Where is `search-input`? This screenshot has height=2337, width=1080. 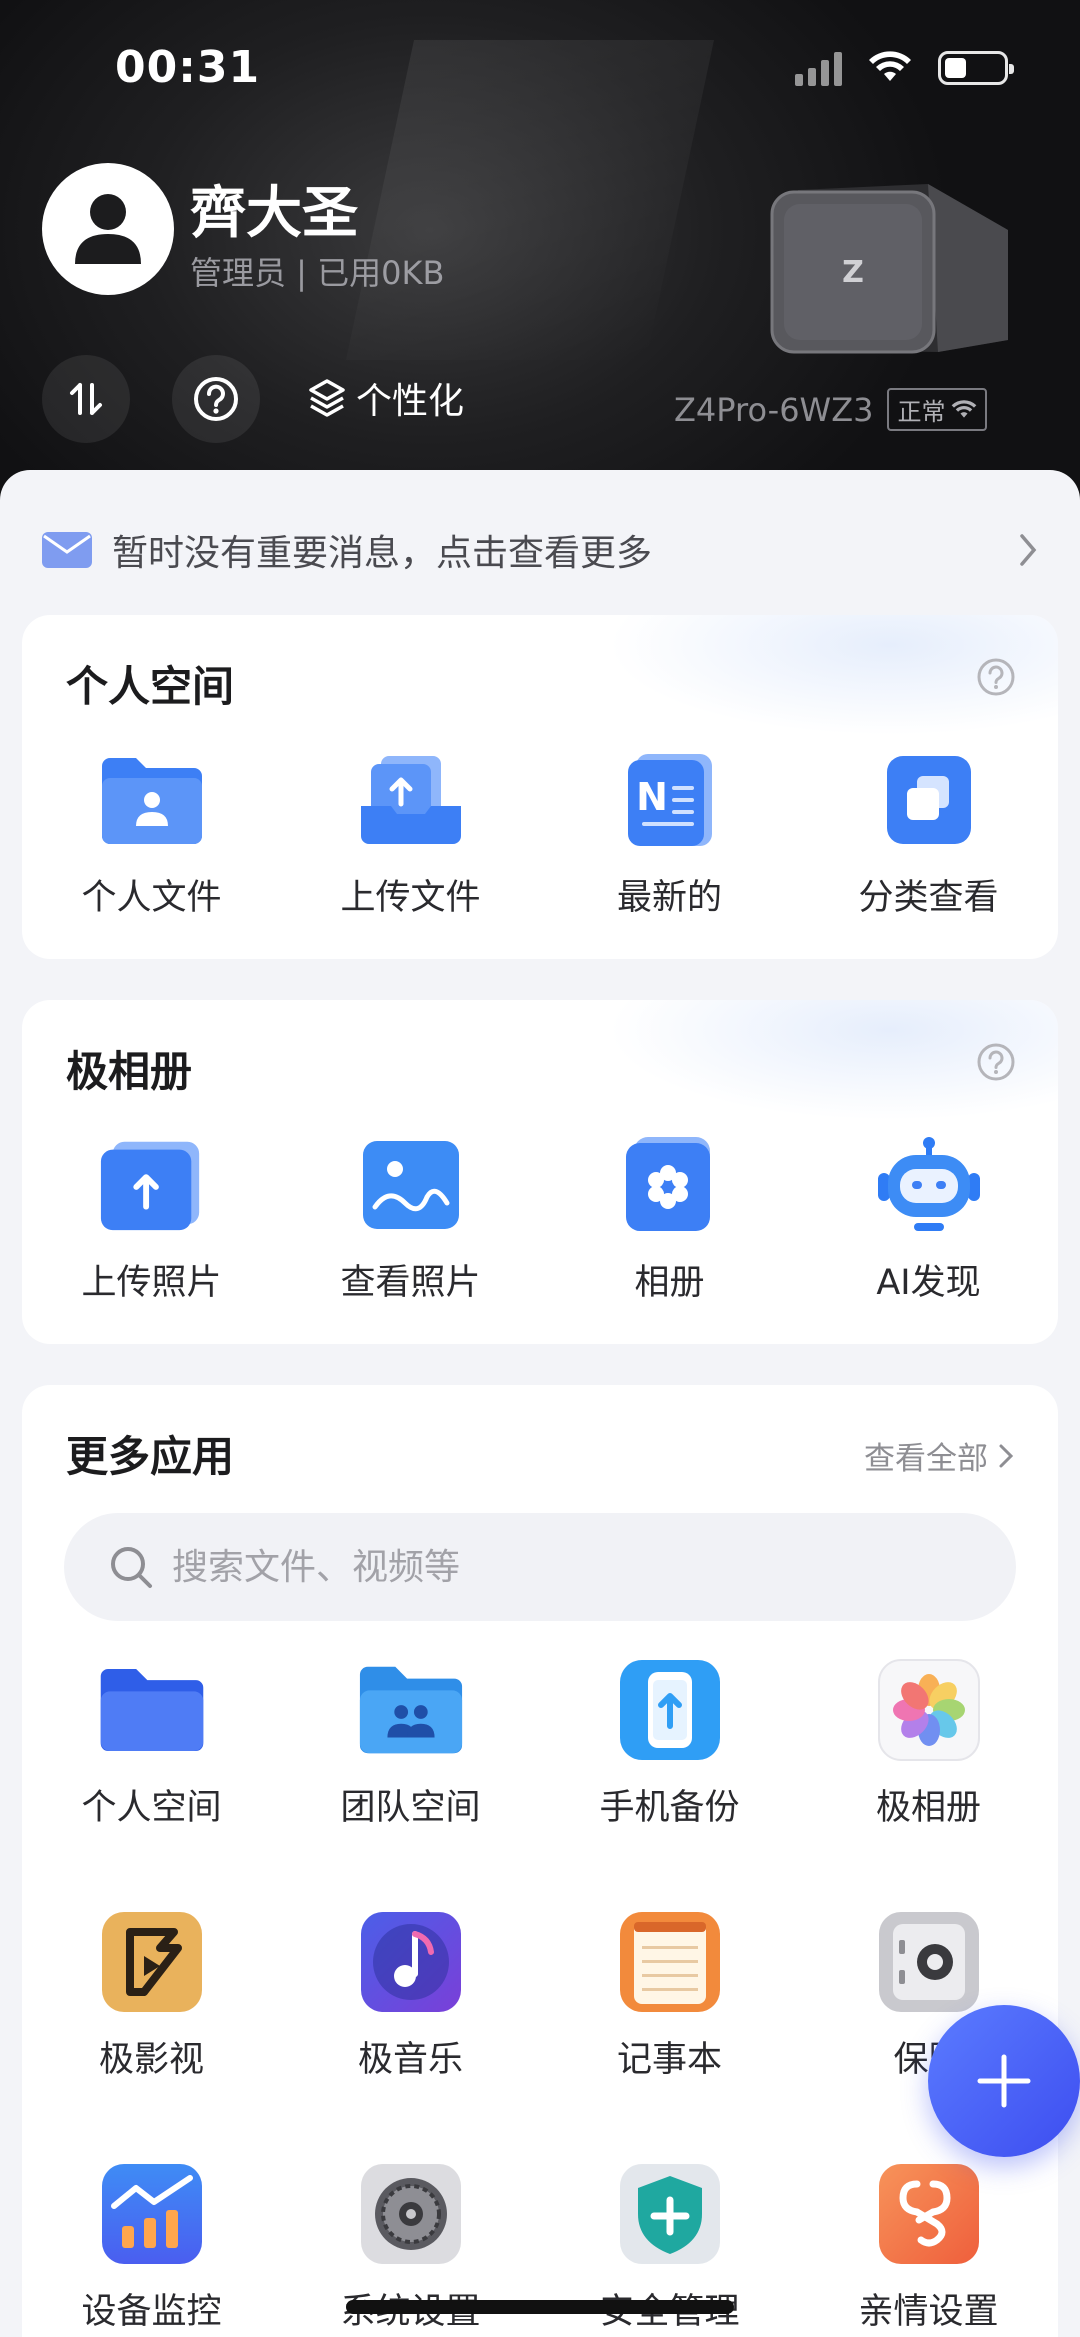 search-input is located at coordinates (552, 1567).